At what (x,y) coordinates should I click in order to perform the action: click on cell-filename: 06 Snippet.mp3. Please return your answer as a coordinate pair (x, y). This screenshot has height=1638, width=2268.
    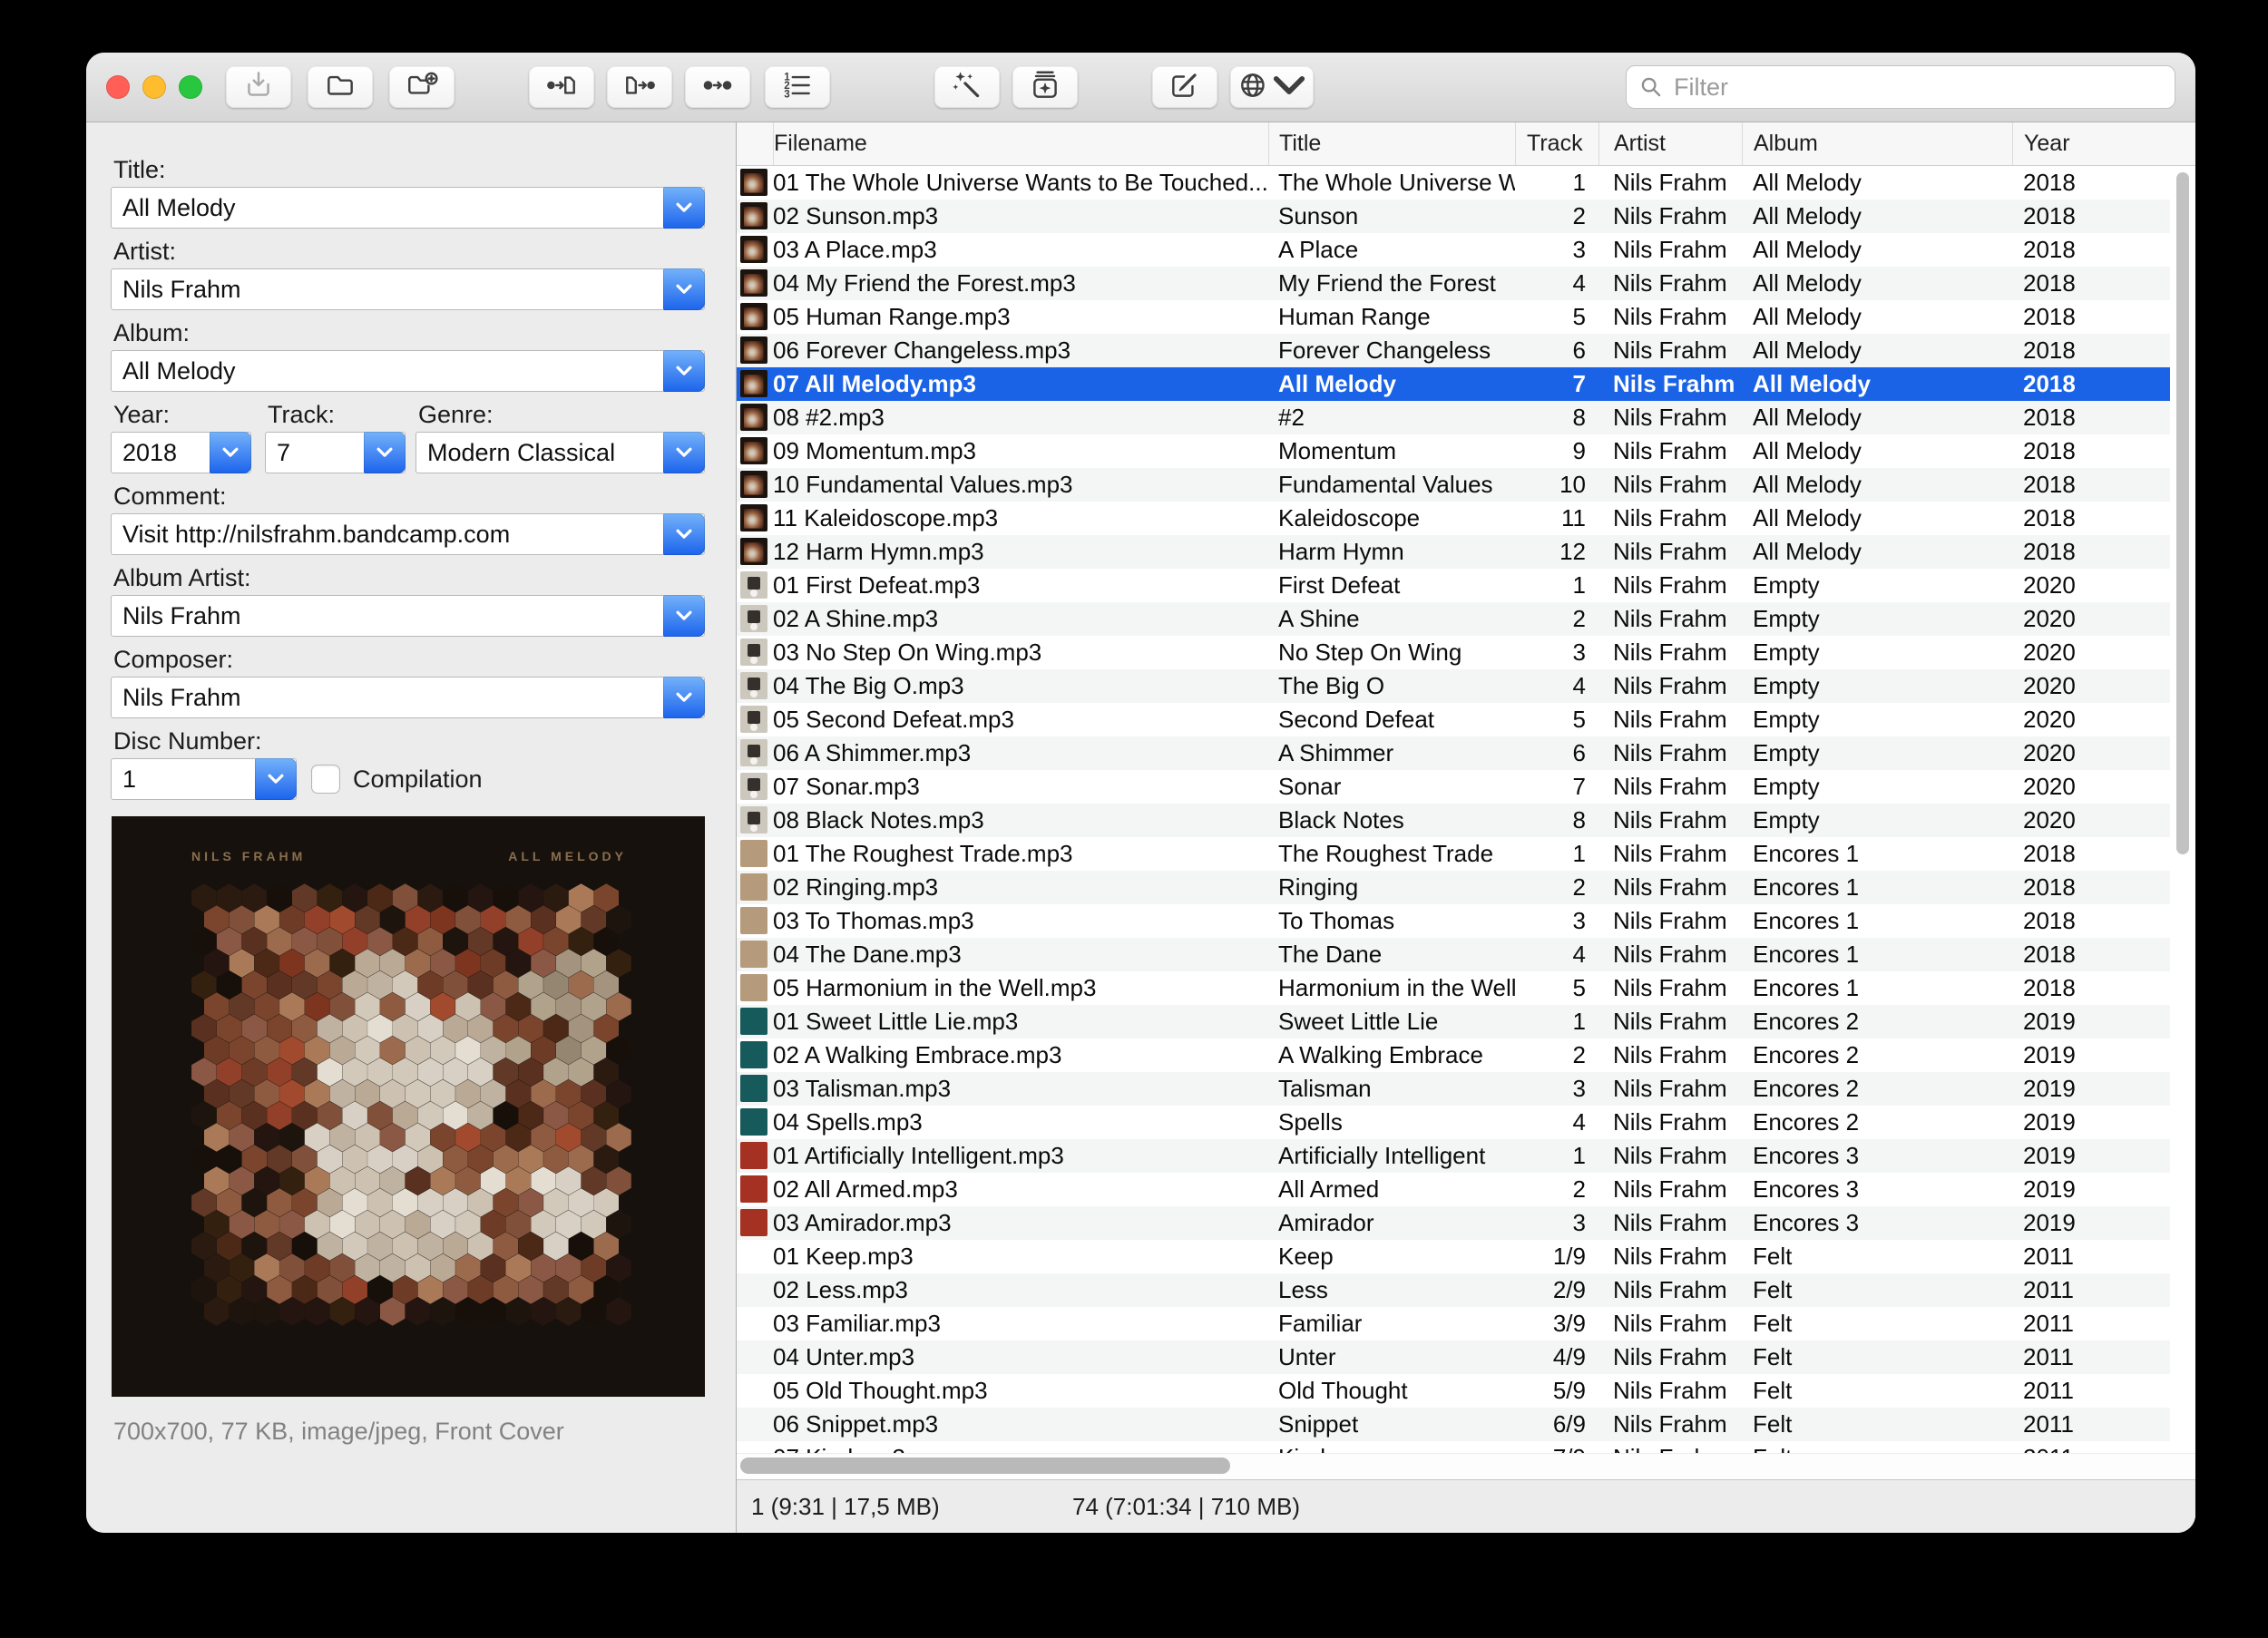
    Looking at the image, I should click on (856, 1424).